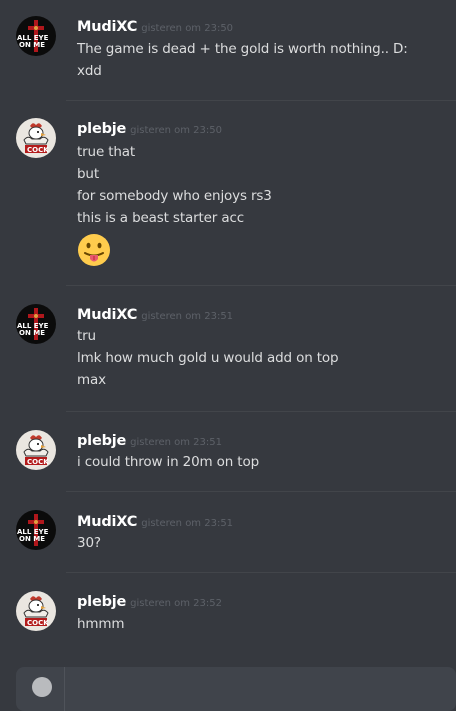 Image resolution: width=456 pixels, height=711 pixels. What do you see at coordinates (64, 689) in the screenshot?
I see `composer-divider` at bounding box center [64, 689].